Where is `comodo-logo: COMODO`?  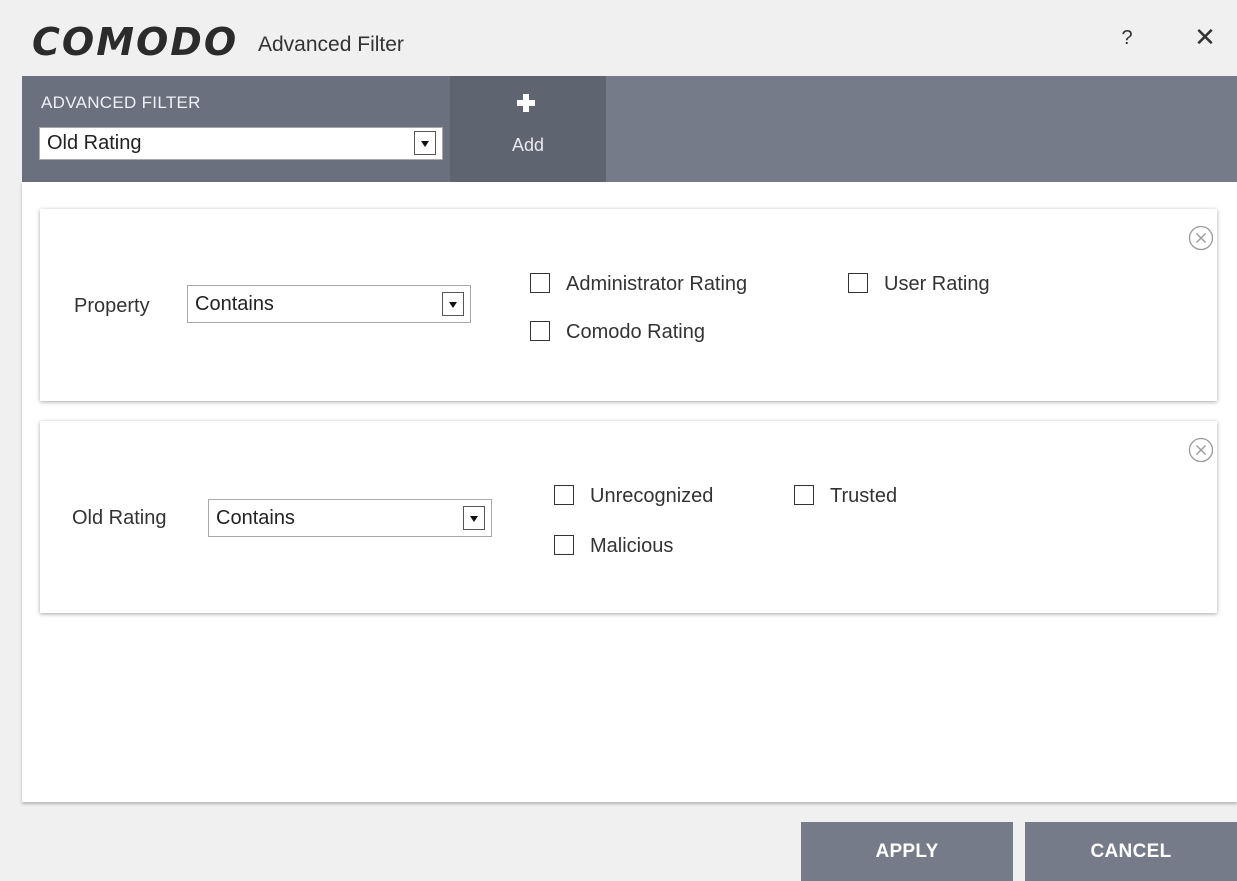 comodo-logo: COMODO is located at coordinates (135, 42).